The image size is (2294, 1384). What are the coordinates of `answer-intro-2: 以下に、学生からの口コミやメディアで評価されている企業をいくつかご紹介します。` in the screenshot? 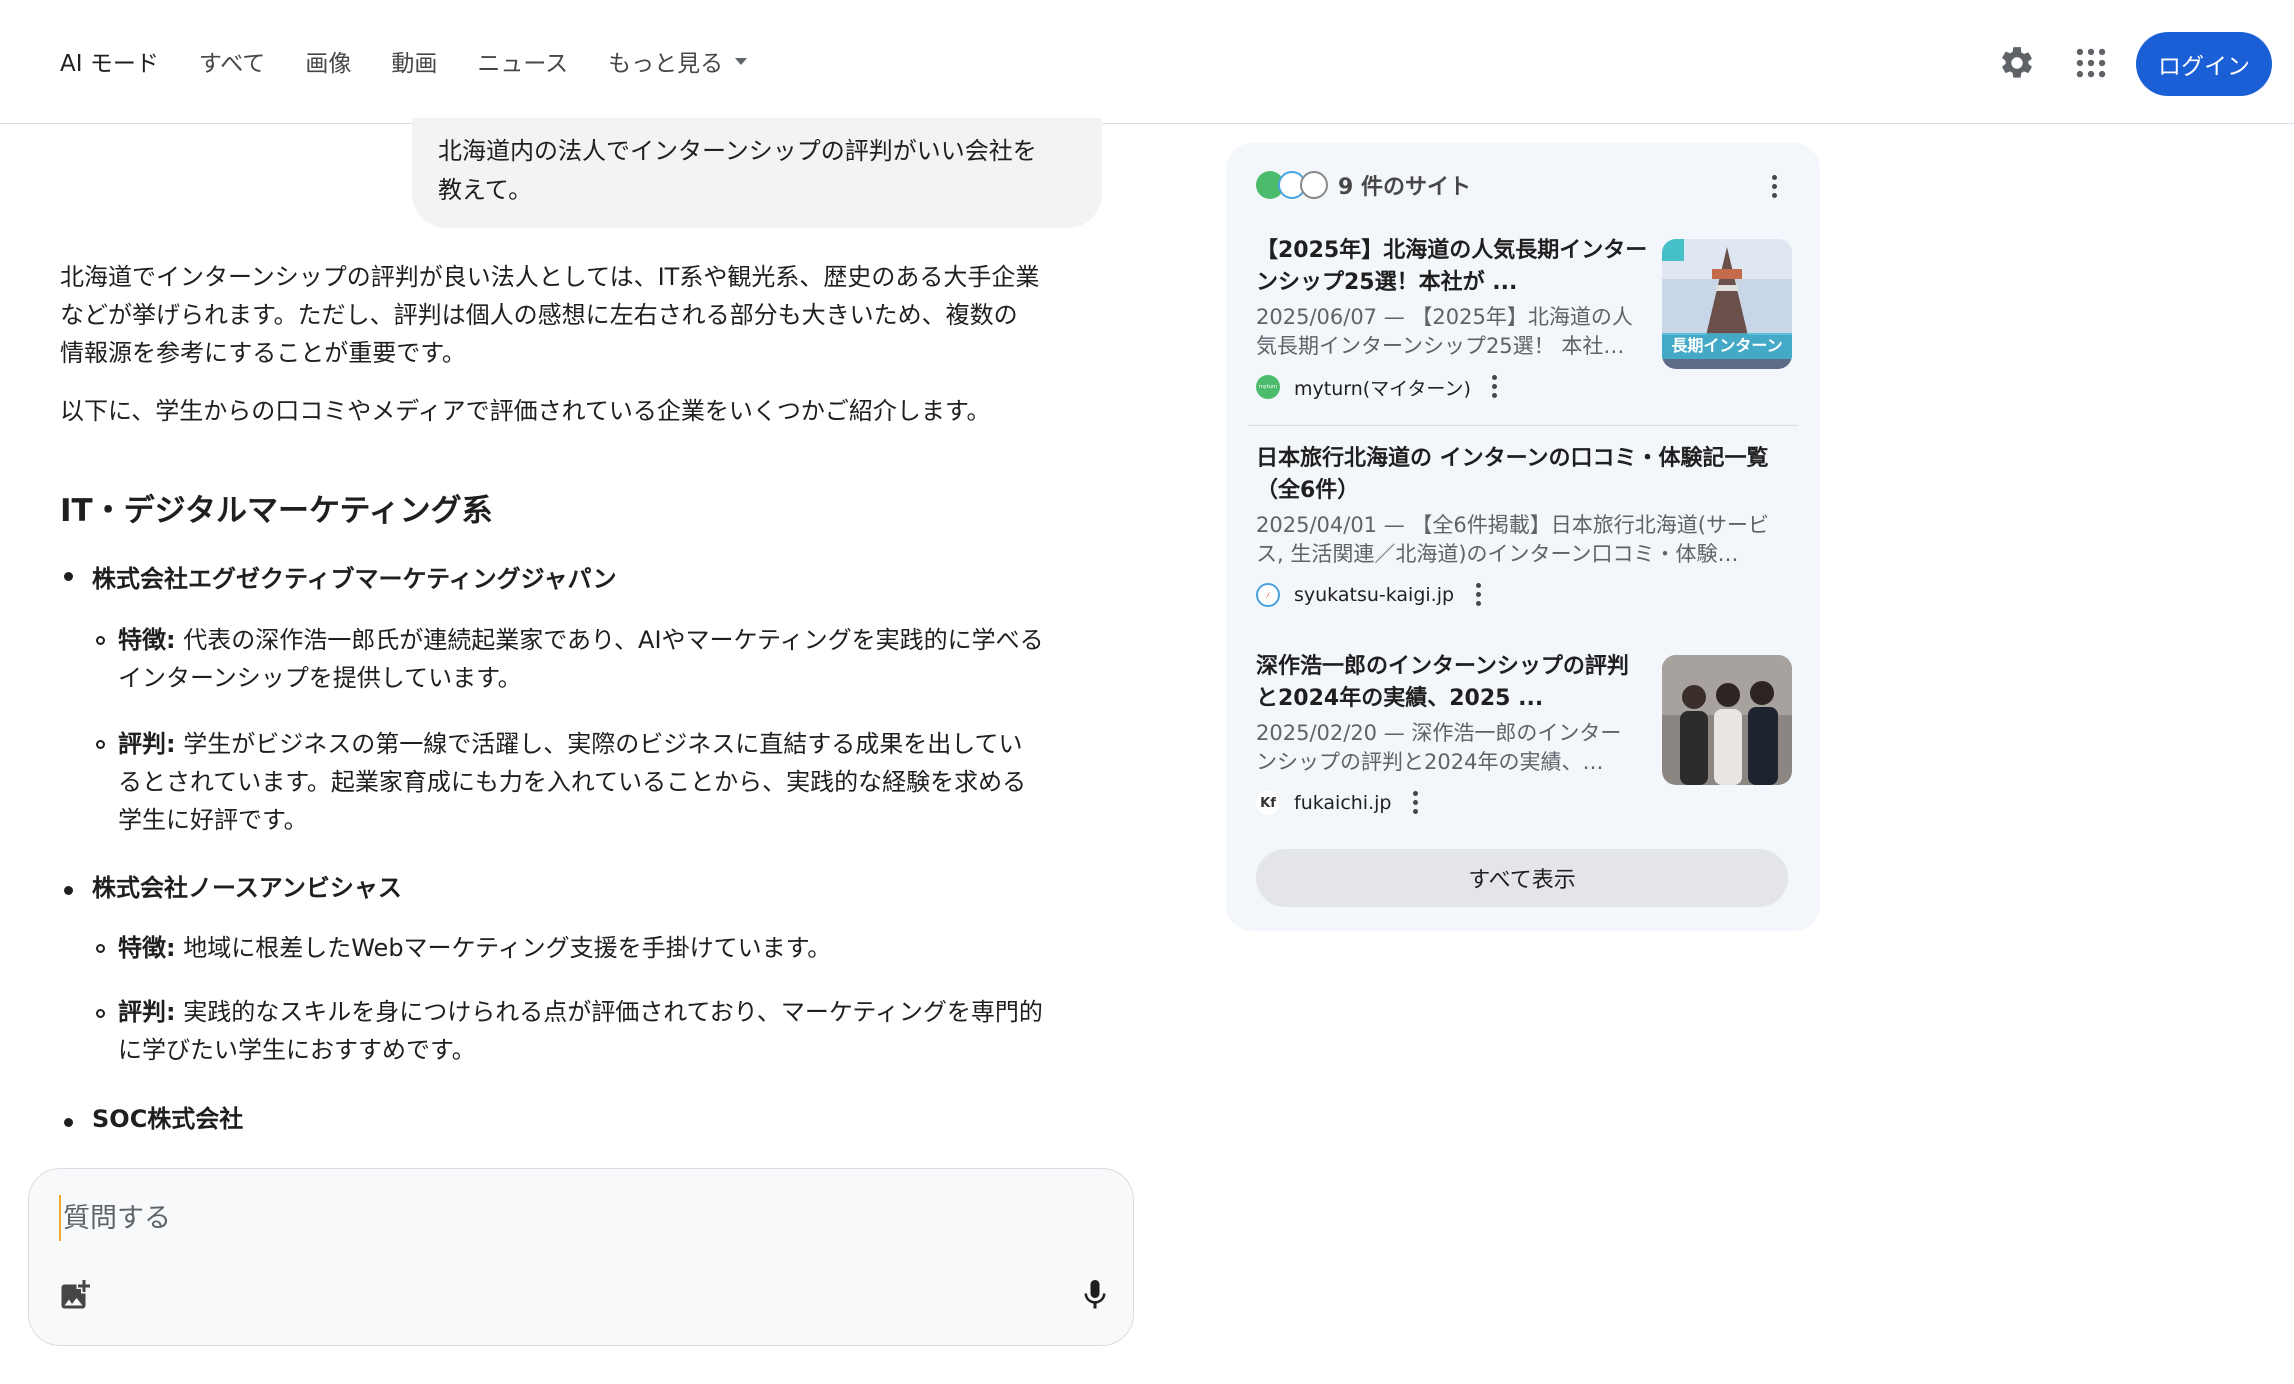 It's located at (525, 411).